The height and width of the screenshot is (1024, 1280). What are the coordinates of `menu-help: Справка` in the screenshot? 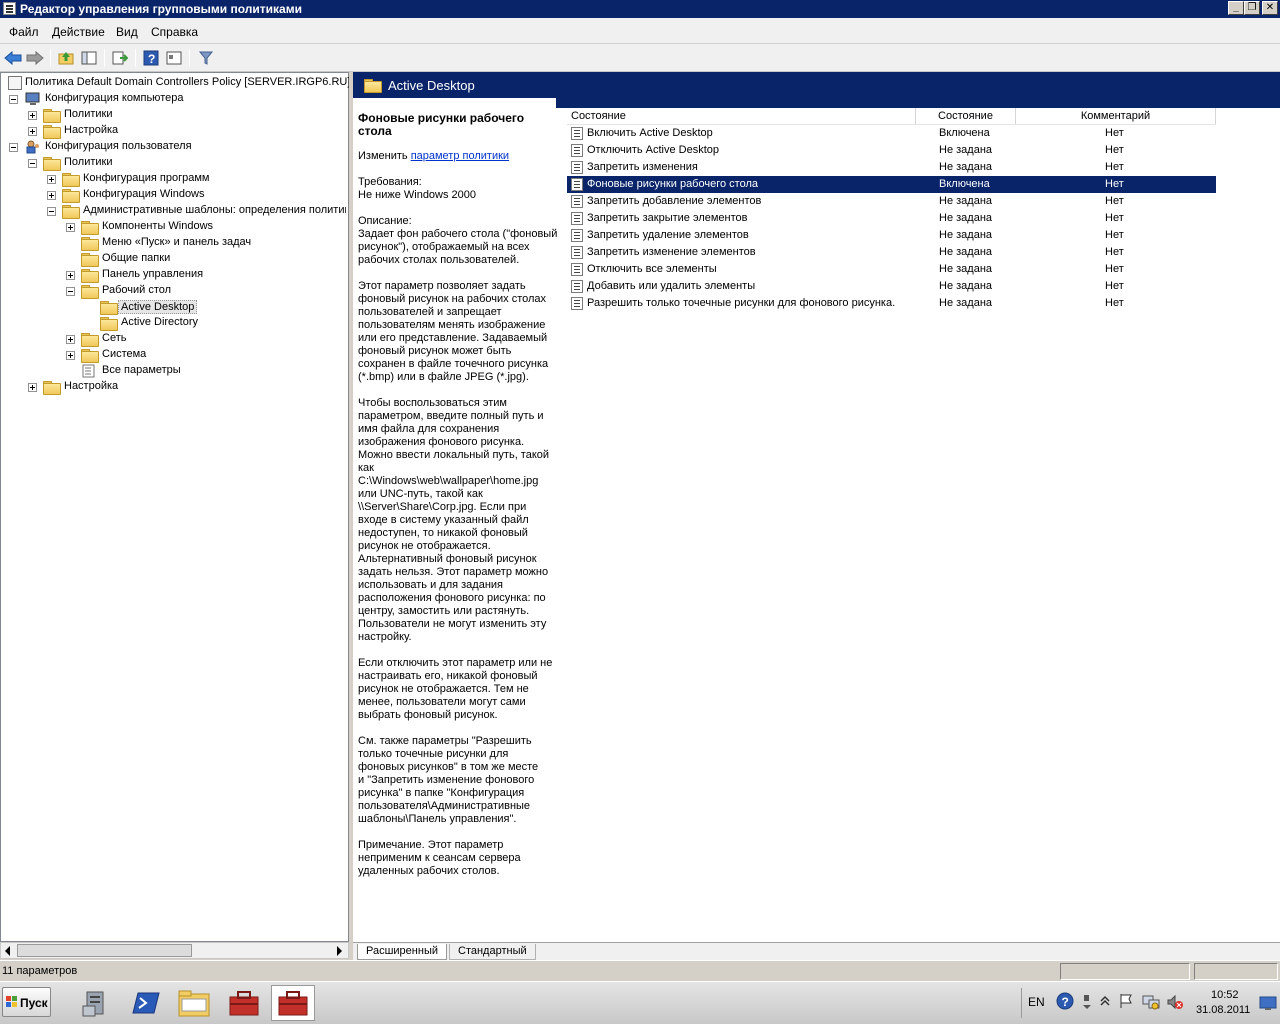 It's located at (174, 32).